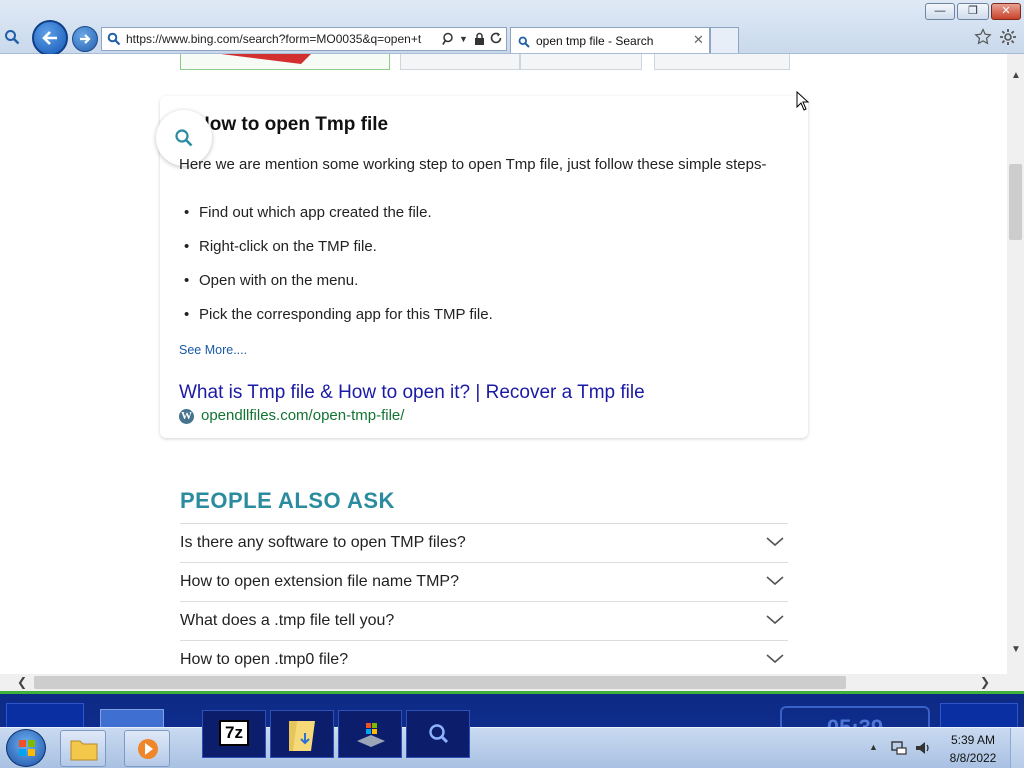  What do you see at coordinates (496, 40) in the screenshot?
I see `refresh-icon` at bounding box center [496, 40].